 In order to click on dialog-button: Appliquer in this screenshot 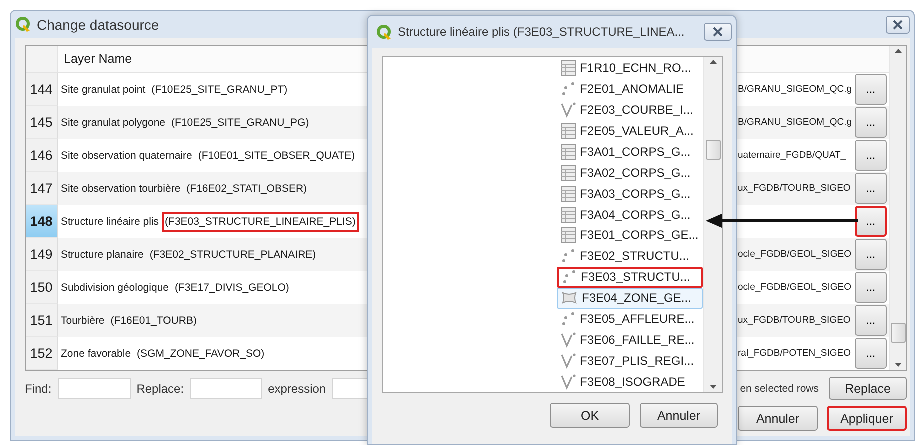, I will do `click(867, 418)`.